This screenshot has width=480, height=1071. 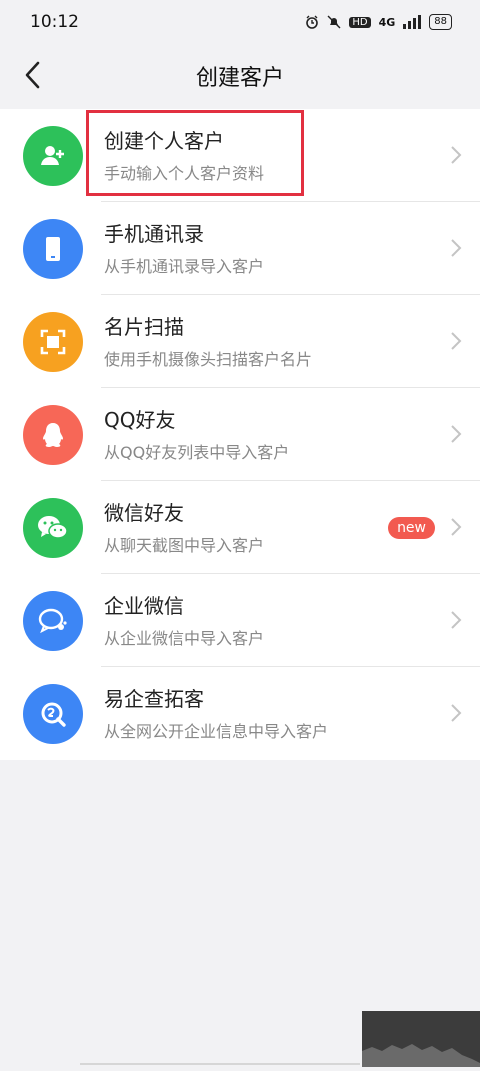 What do you see at coordinates (53, 155) in the screenshot?
I see `add-person-icon` at bounding box center [53, 155].